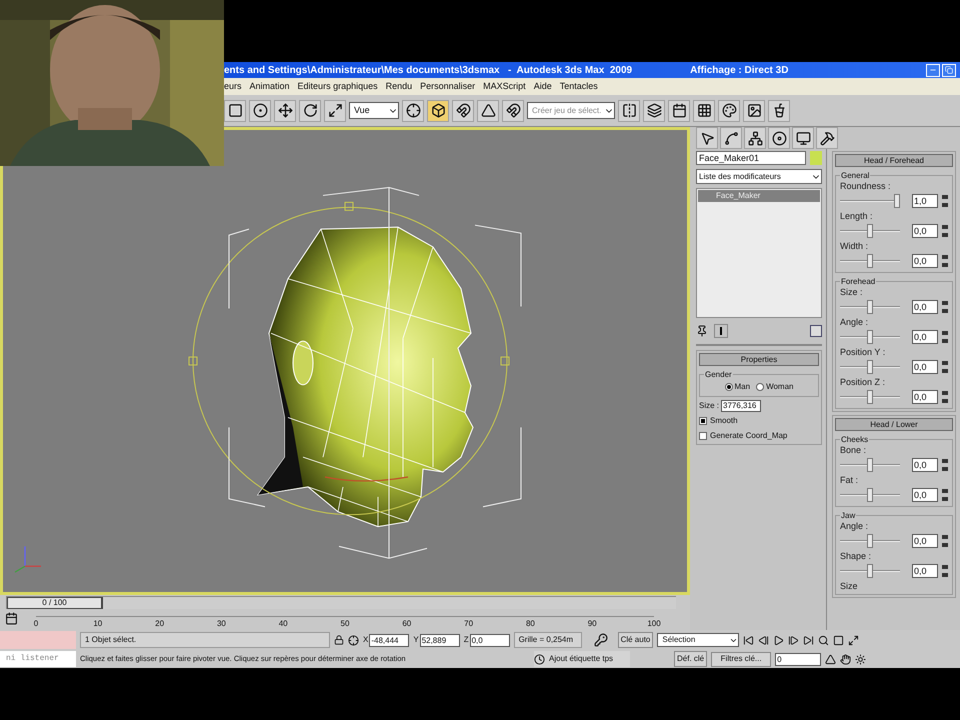  What do you see at coordinates (949, 70) in the screenshot?
I see `restore-button` at bounding box center [949, 70].